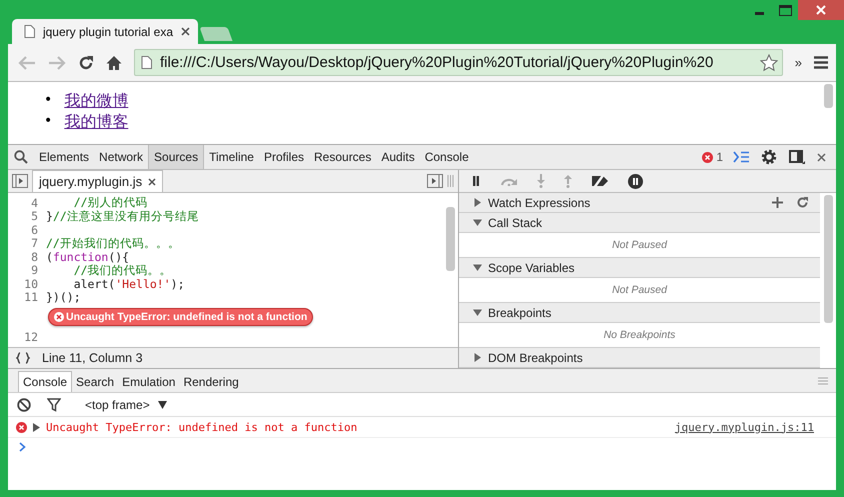 Image resolution: width=844 pixels, height=497 pixels. I want to click on settings-icon, so click(769, 157).